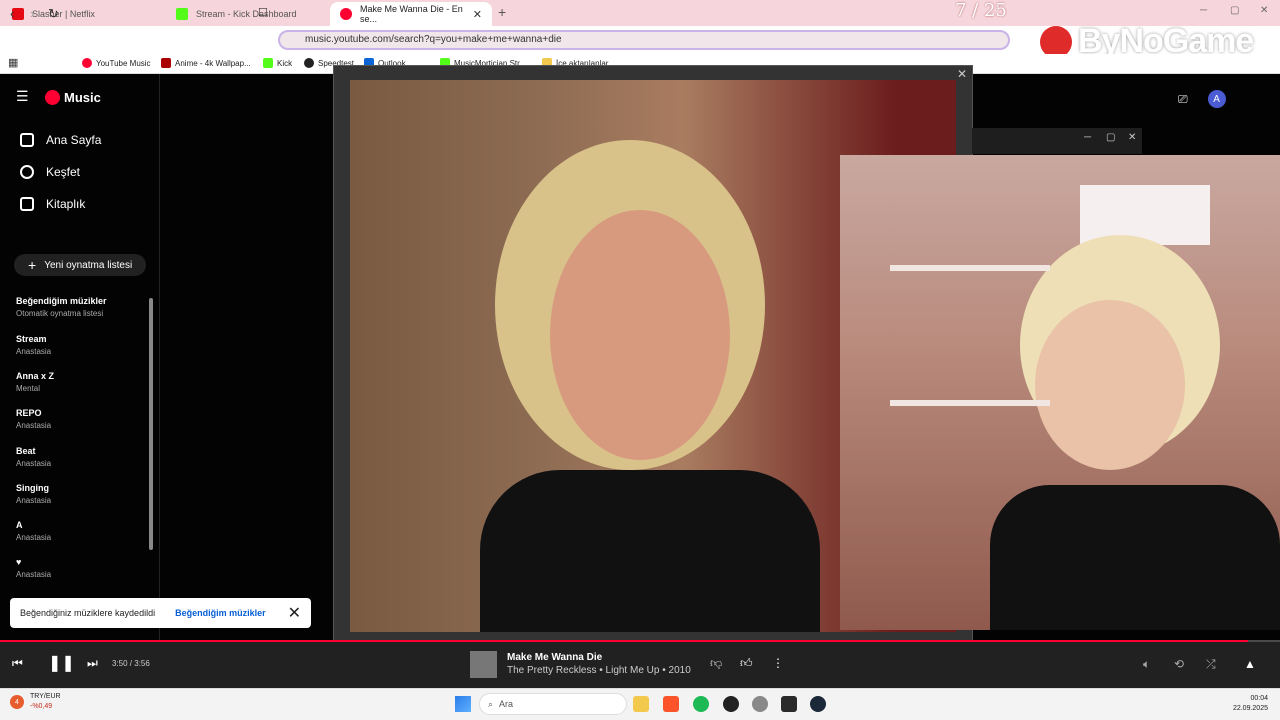 The width and height of the screenshot is (1280, 720). Describe the element at coordinates (1216, 99) in the screenshot. I see `avatar: A` at that location.